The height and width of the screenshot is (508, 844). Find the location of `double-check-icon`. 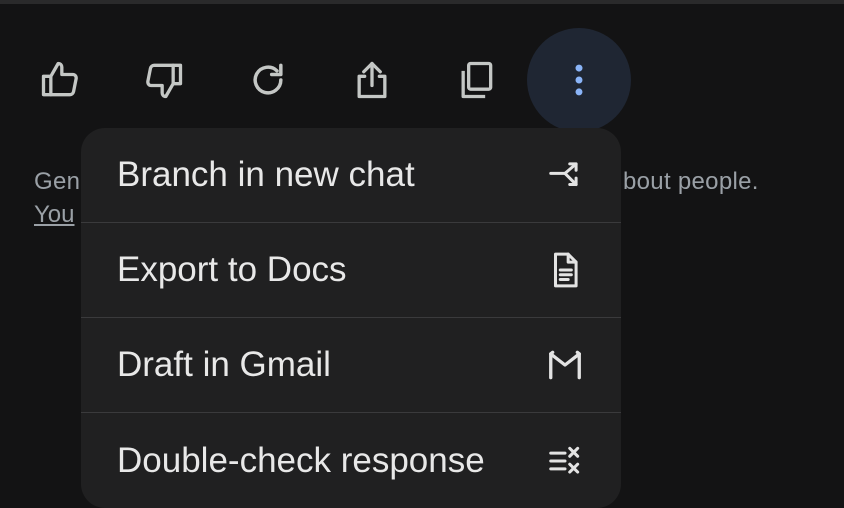

double-check-icon is located at coordinates (565, 461).